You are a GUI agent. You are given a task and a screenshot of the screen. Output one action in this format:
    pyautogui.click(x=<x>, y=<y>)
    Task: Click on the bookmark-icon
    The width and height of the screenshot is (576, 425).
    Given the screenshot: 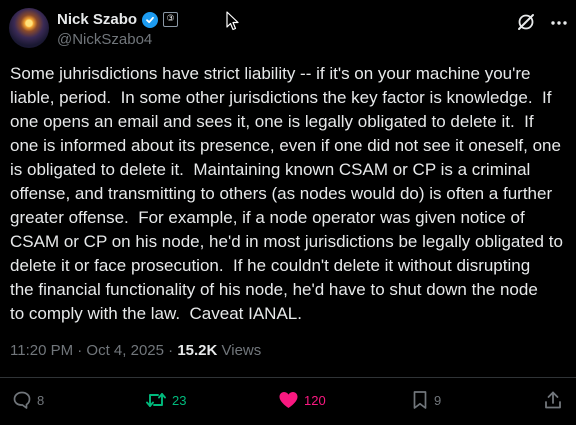 What is the action you would take?
    pyautogui.click(x=420, y=400)
    